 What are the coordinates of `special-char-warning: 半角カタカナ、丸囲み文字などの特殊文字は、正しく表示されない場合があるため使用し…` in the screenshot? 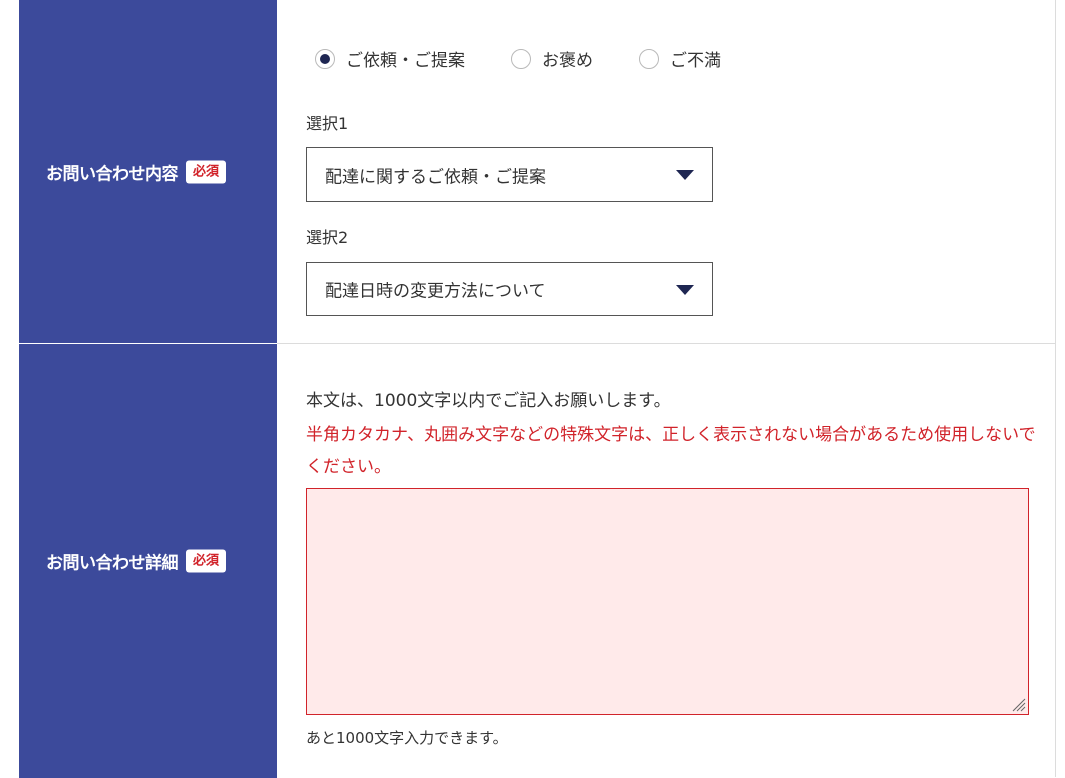 It's located at (671, 451).